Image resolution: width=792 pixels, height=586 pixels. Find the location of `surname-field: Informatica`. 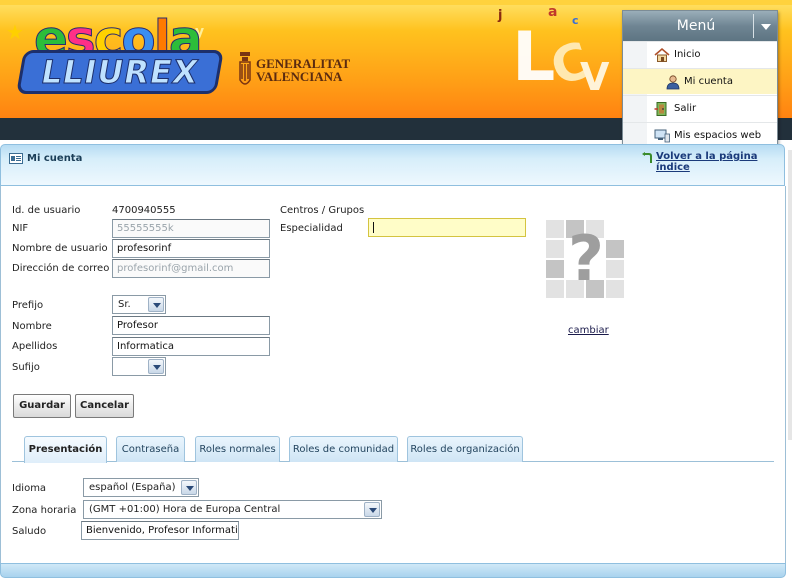

surname-field: Informatica is located at coordinates (191, 346).